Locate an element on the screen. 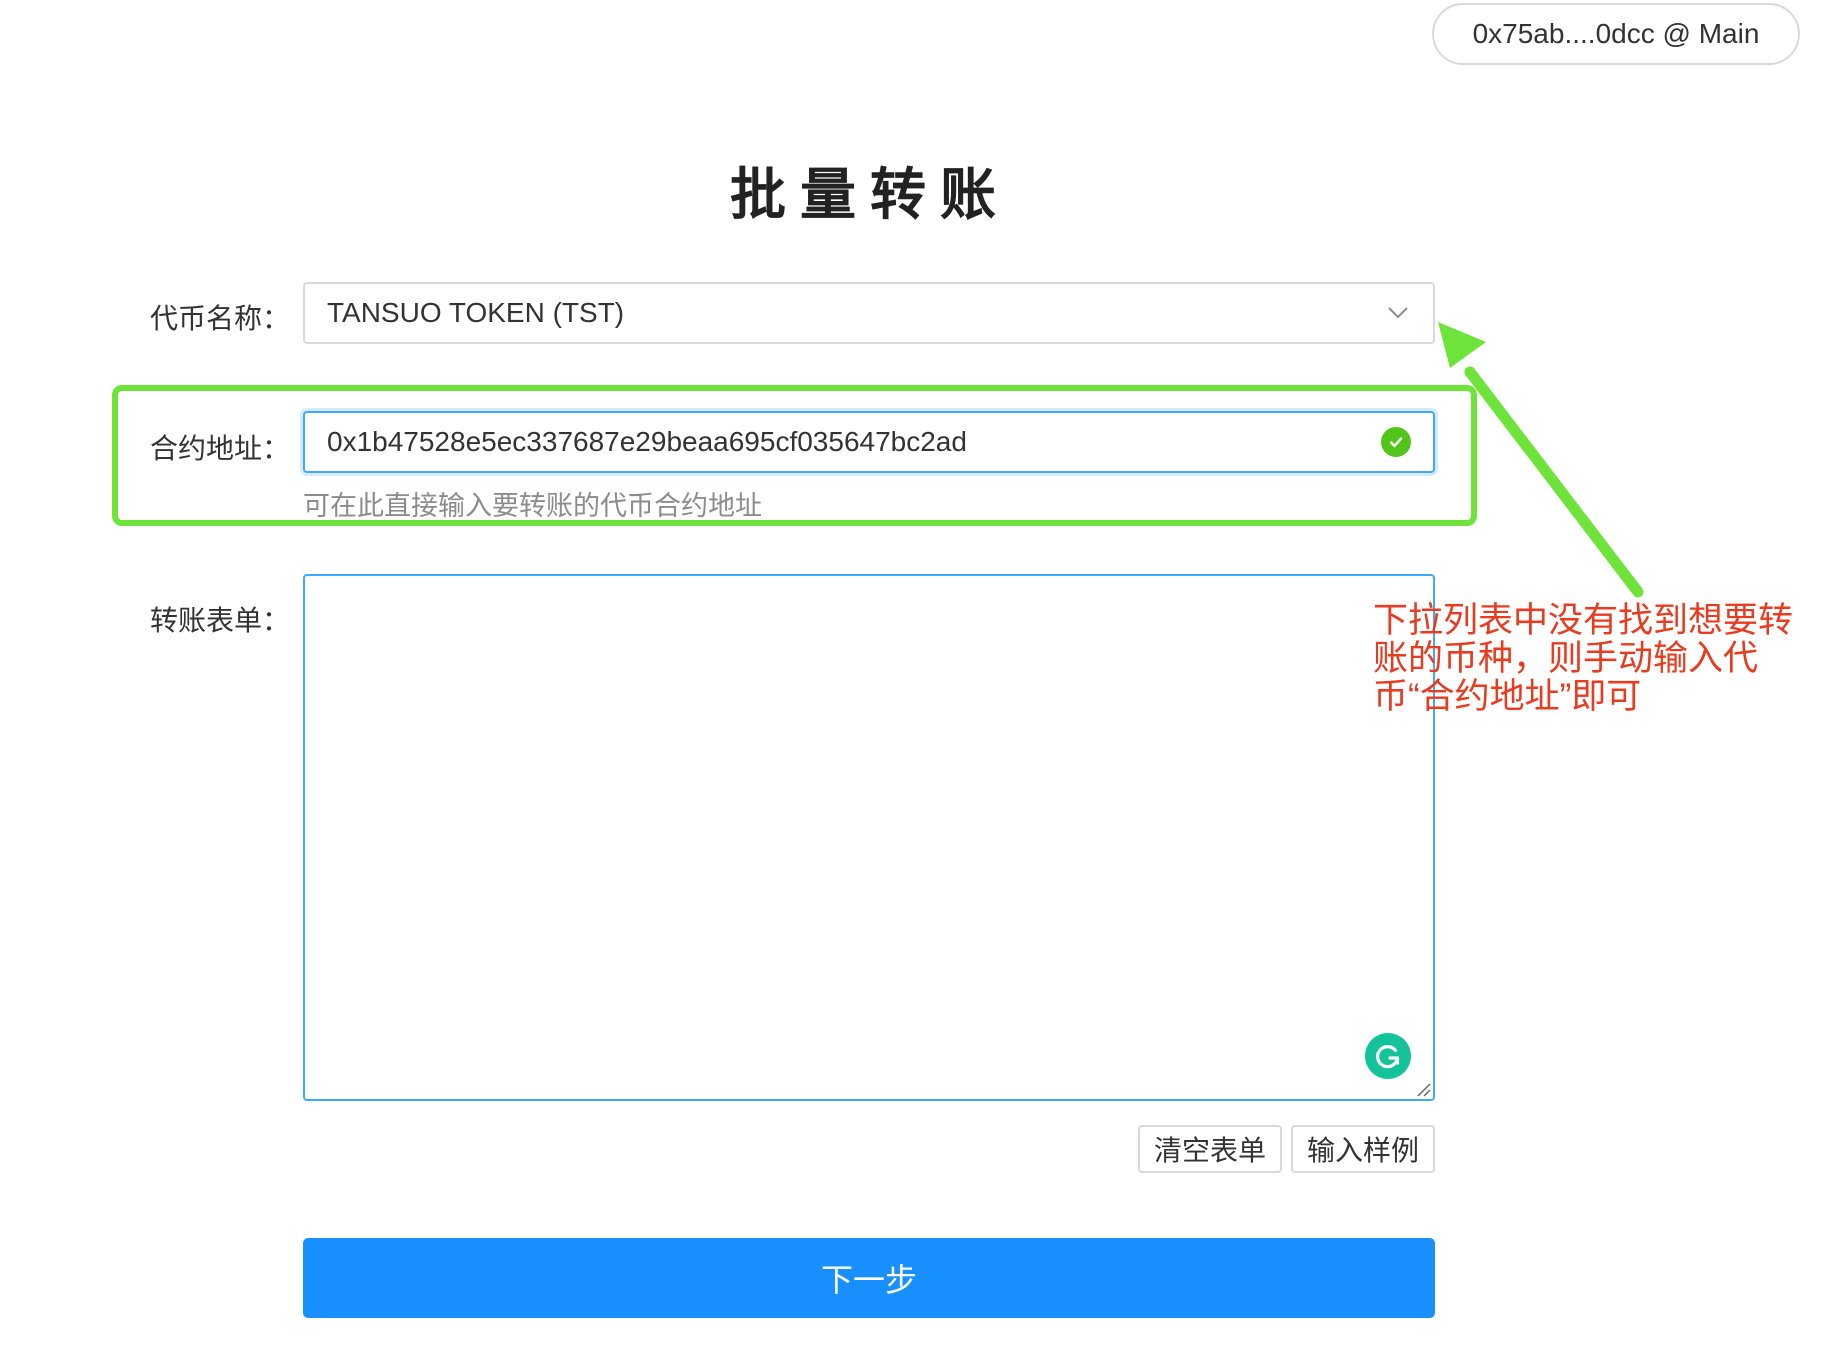 The height and width of the screenshot is (1366, 1830). contract-address-label: 合约地址： is located at coordinates (219, 448).